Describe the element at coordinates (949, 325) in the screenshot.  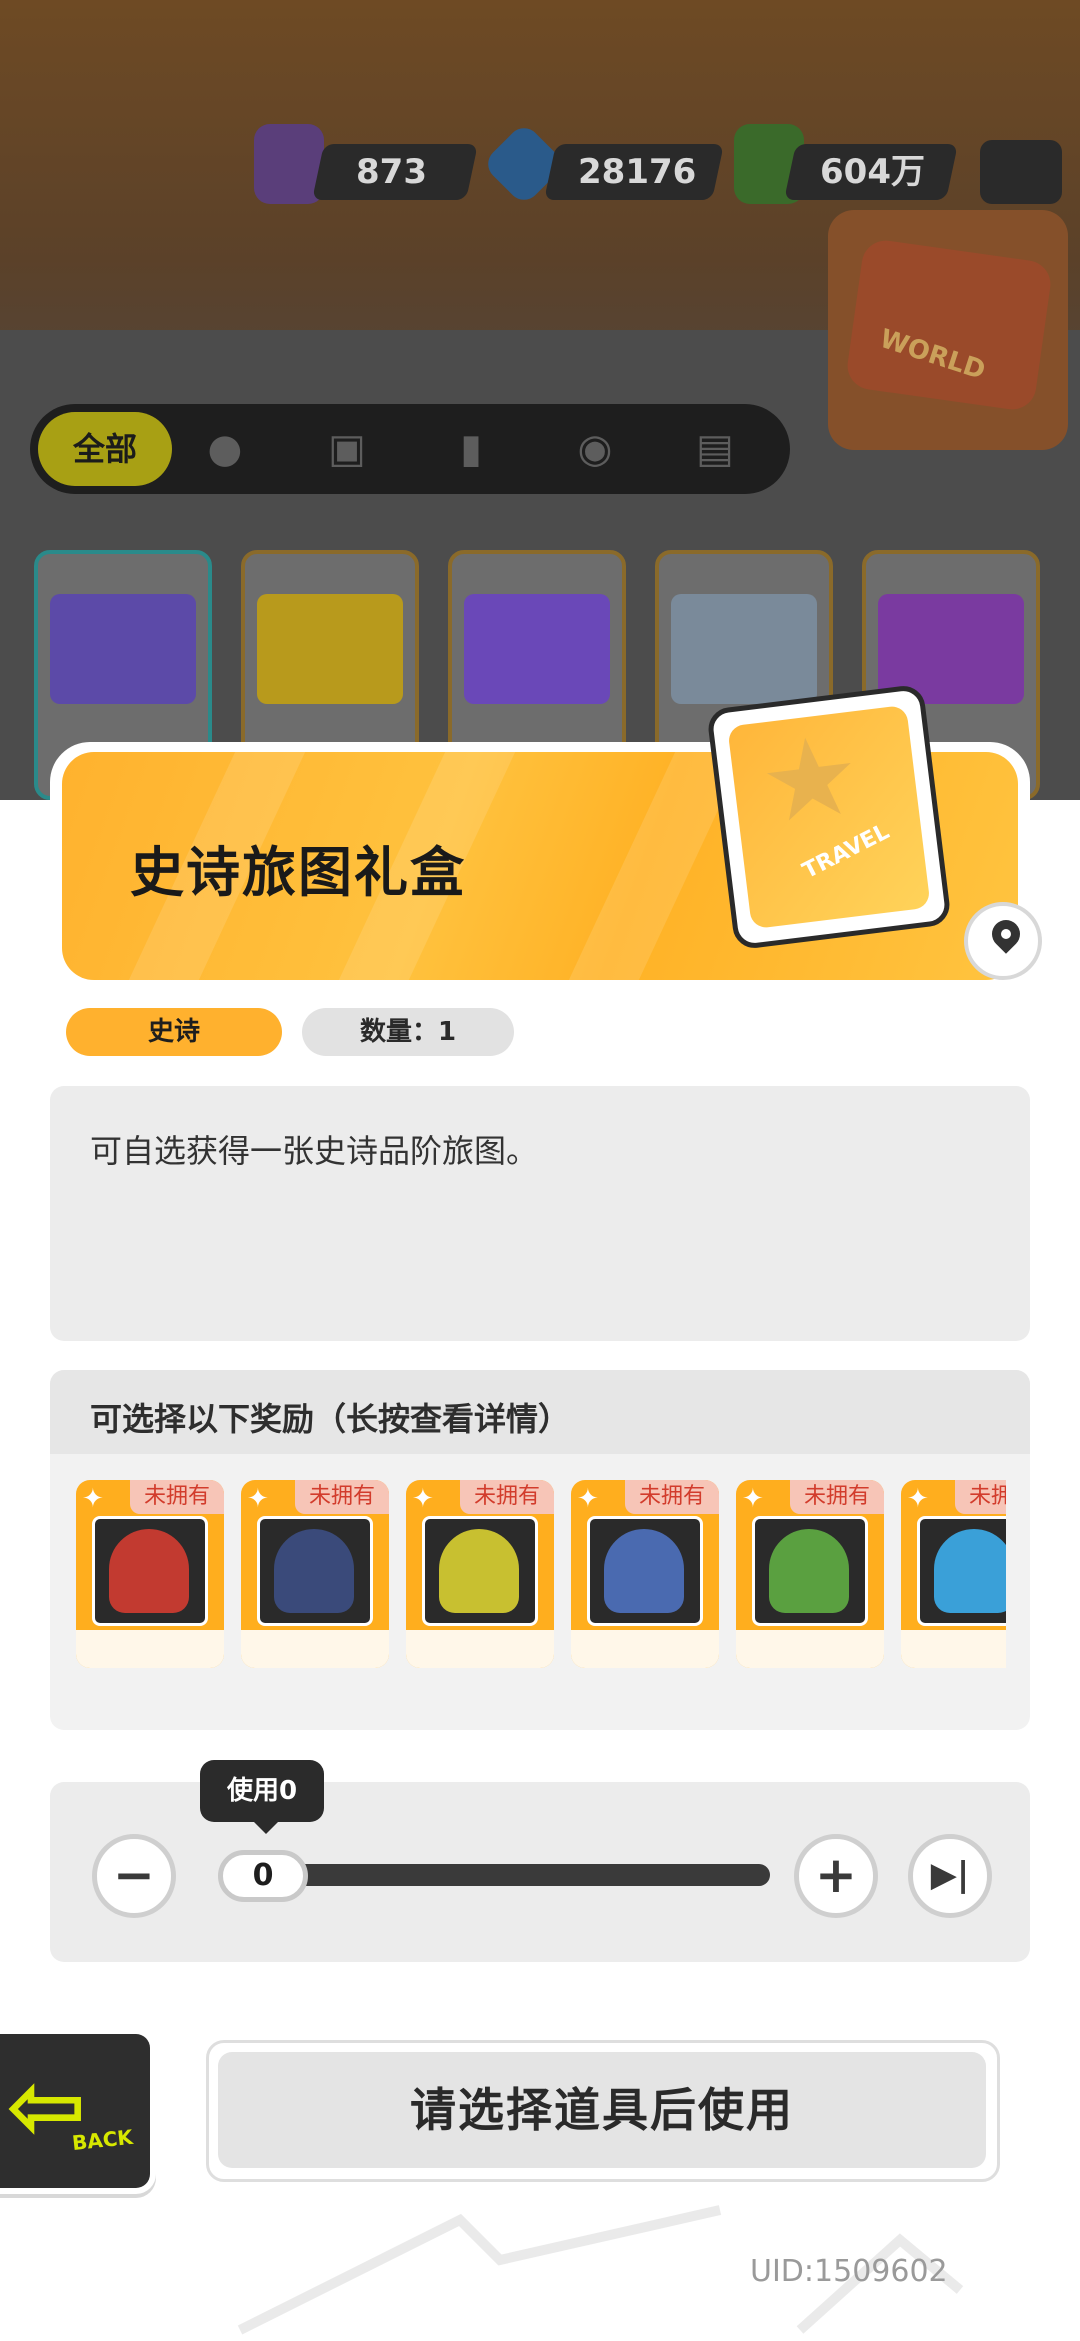
I see `suitcase-icon` at that location.